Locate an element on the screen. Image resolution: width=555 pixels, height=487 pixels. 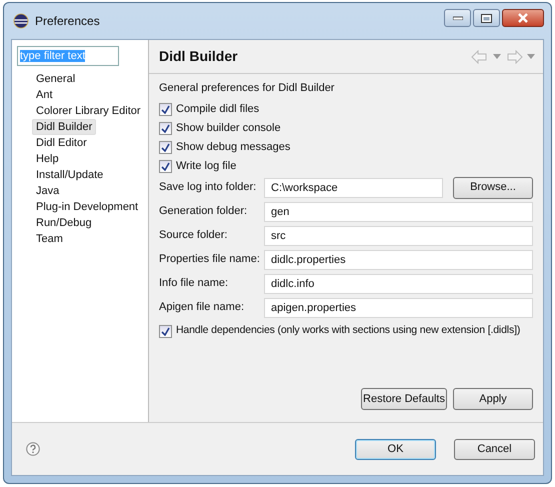
tree-item: Install/Update is located at coordinates (69, 175).